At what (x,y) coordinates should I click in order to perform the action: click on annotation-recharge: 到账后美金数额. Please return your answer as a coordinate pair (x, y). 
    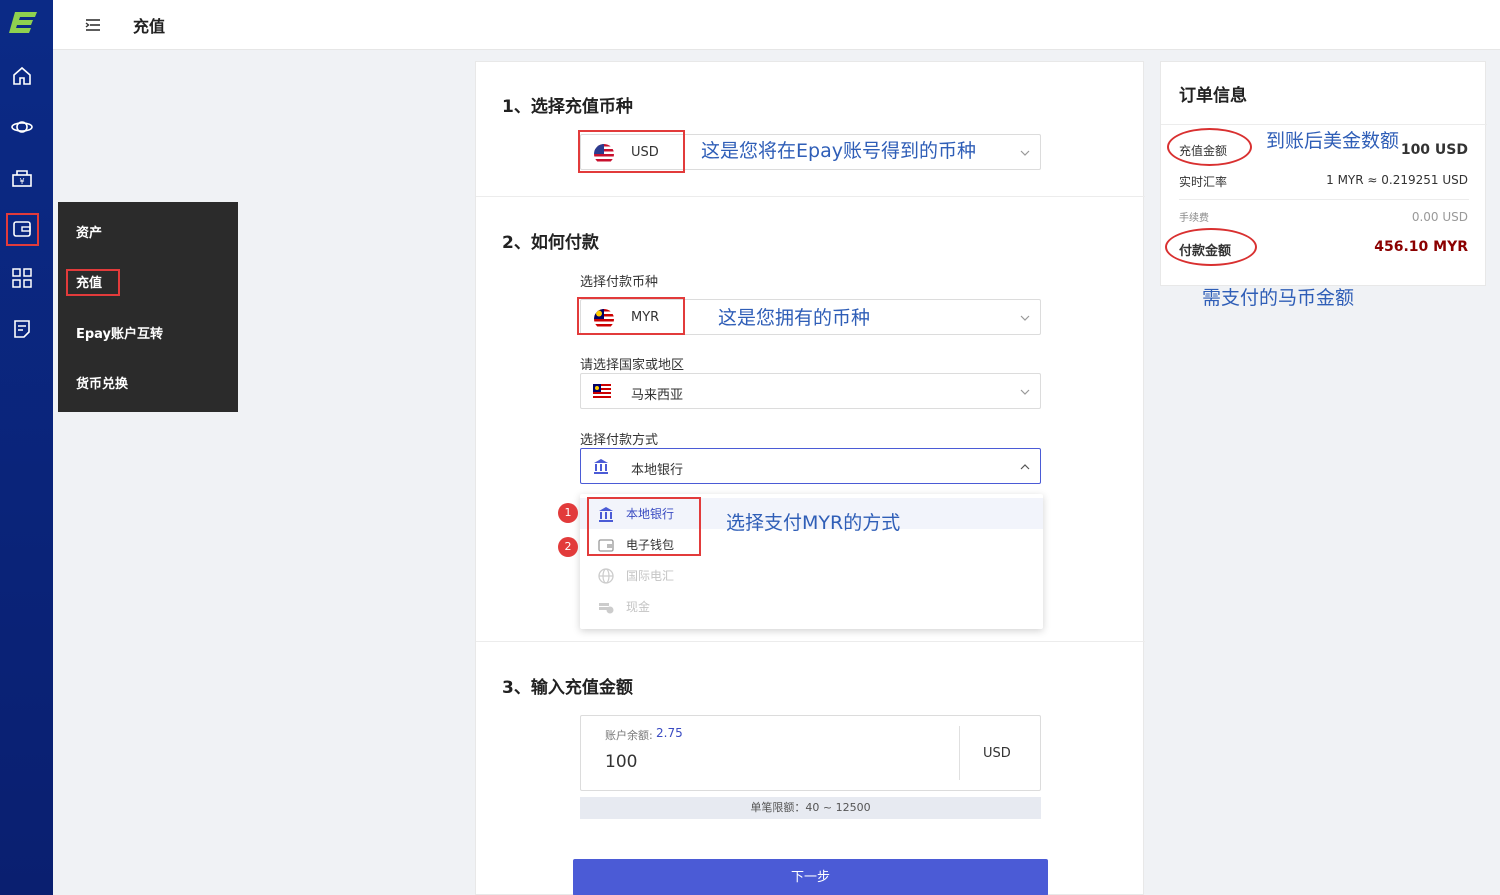
    Looking at the image, I should click on (1333, 141).